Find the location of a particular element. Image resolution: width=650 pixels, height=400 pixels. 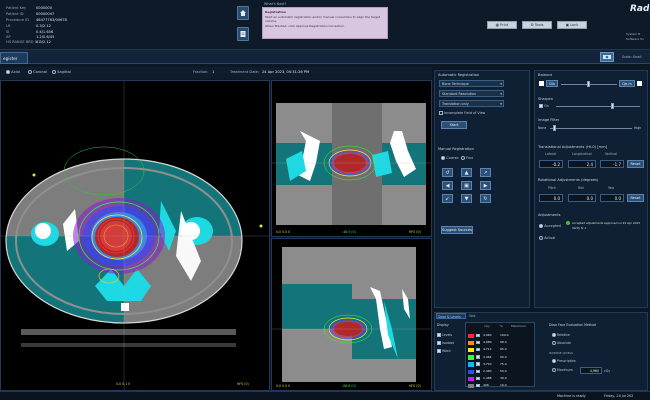

isodose-row: 4,960 100.0 is located at coordinates (494, 336).